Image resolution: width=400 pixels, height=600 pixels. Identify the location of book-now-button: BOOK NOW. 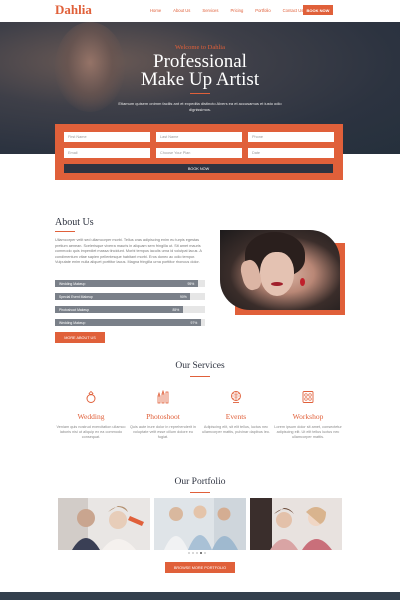
(318, 10).